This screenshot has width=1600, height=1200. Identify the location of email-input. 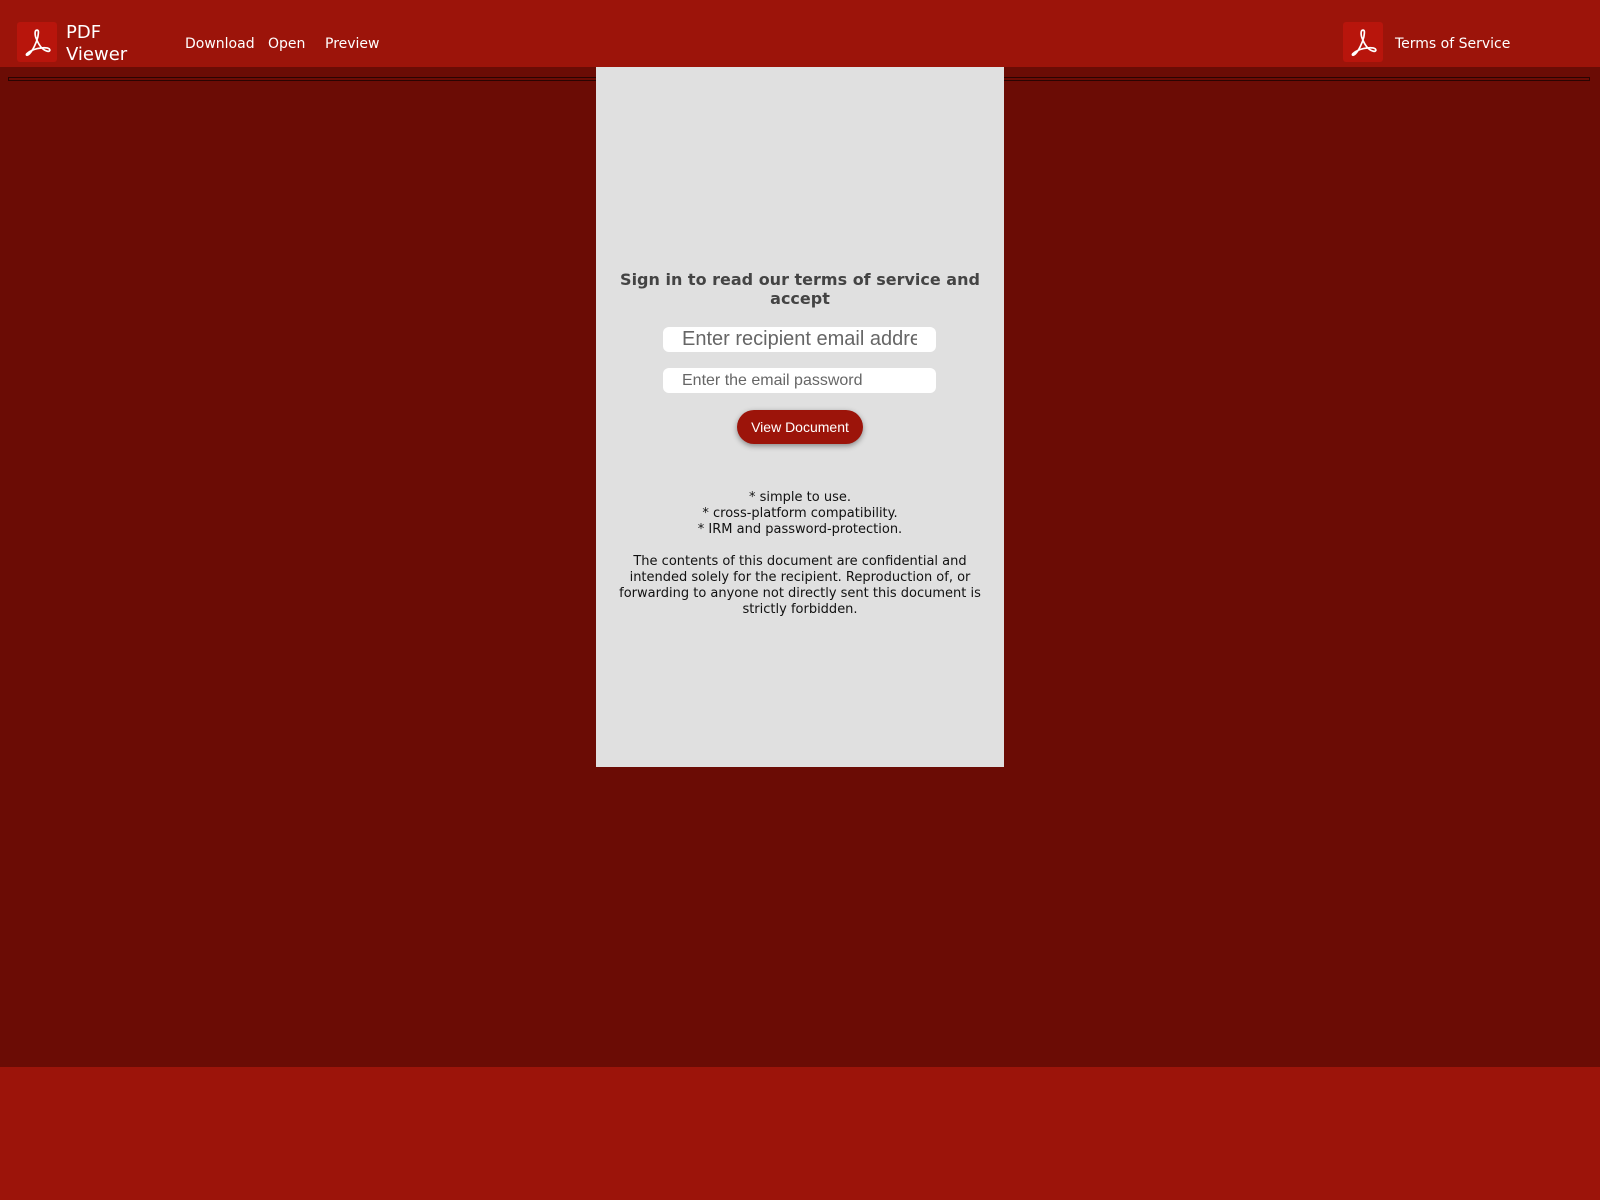
(799, 339).